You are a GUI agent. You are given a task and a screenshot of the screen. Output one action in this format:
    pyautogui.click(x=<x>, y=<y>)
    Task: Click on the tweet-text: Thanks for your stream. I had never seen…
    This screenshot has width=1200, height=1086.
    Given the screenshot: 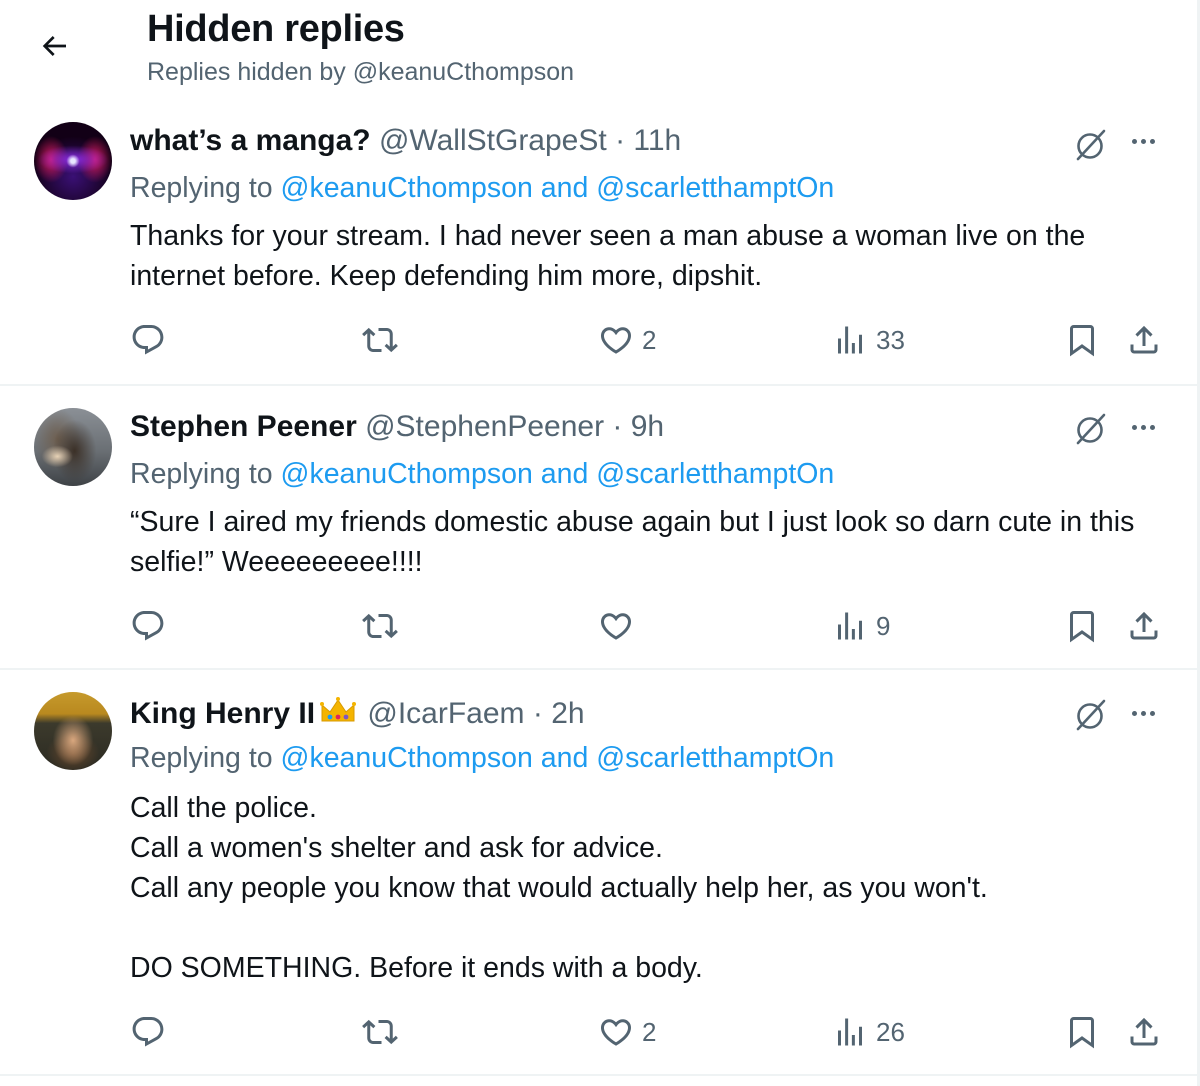 What is the action you would take?
    pyautogui.click(x=608, y=256)
    